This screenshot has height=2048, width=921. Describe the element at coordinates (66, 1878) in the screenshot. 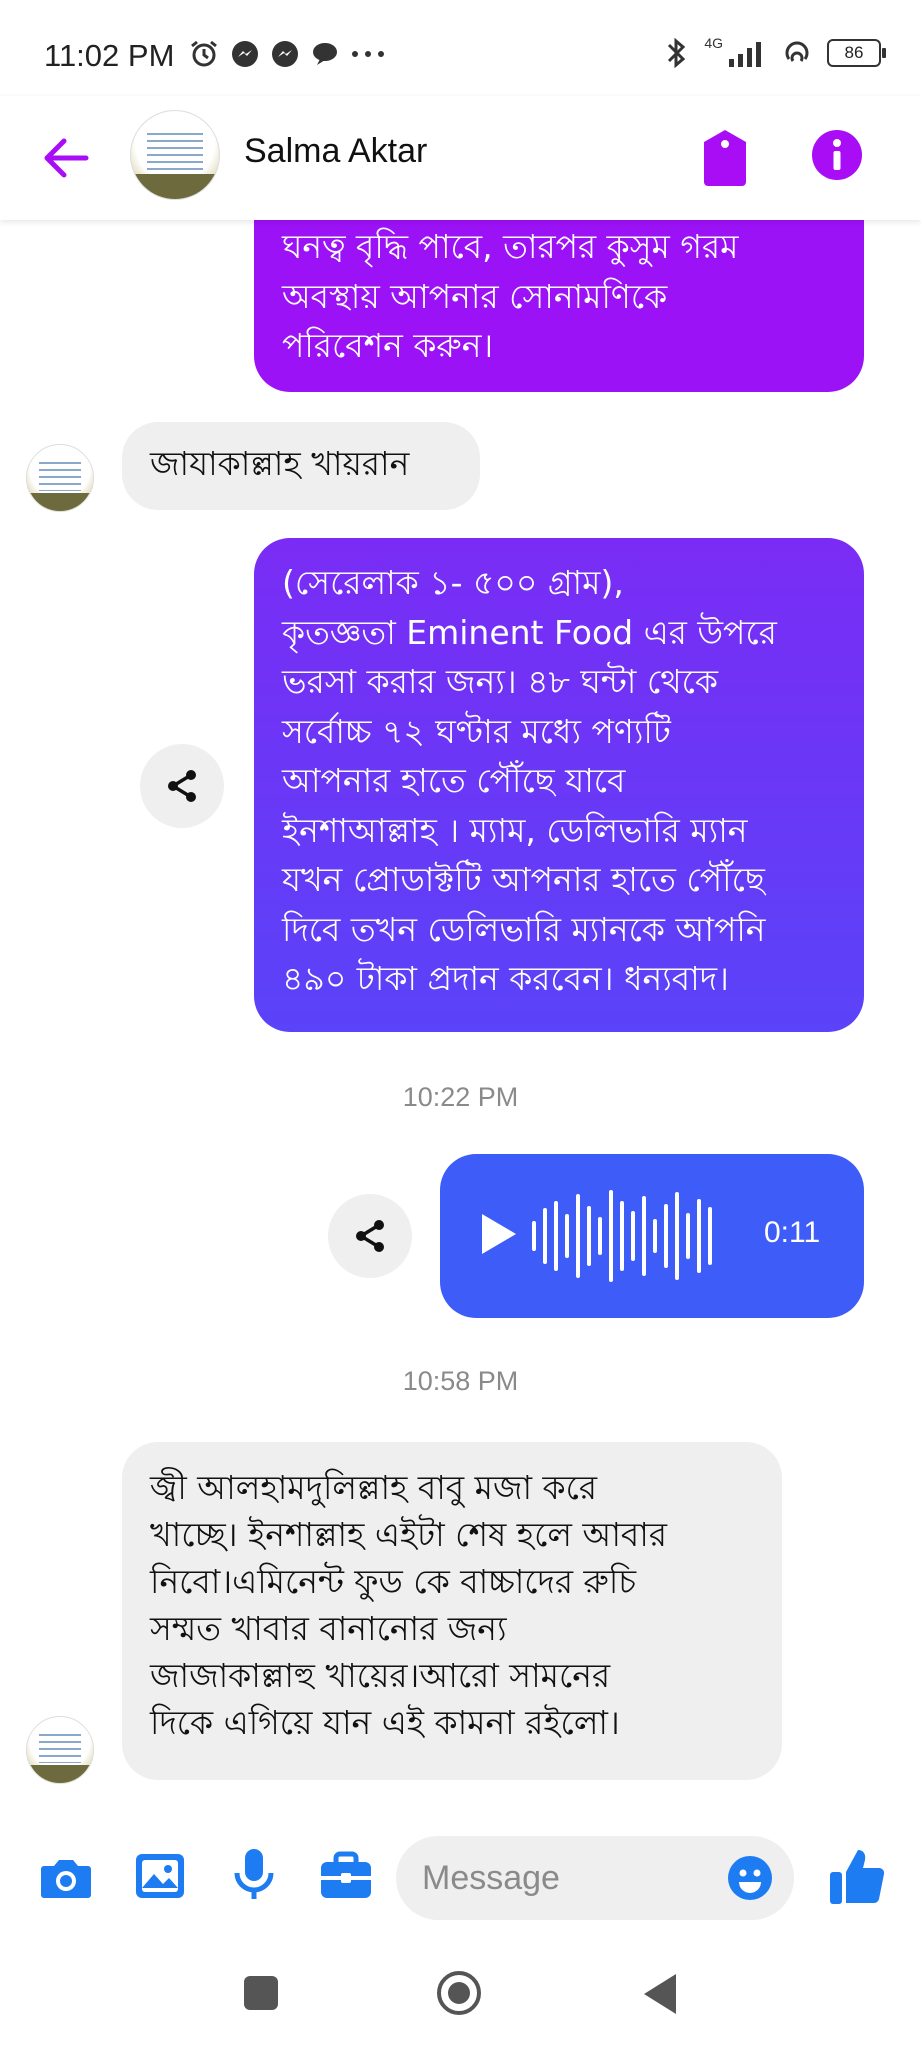

I see `camera-icon` at that location.